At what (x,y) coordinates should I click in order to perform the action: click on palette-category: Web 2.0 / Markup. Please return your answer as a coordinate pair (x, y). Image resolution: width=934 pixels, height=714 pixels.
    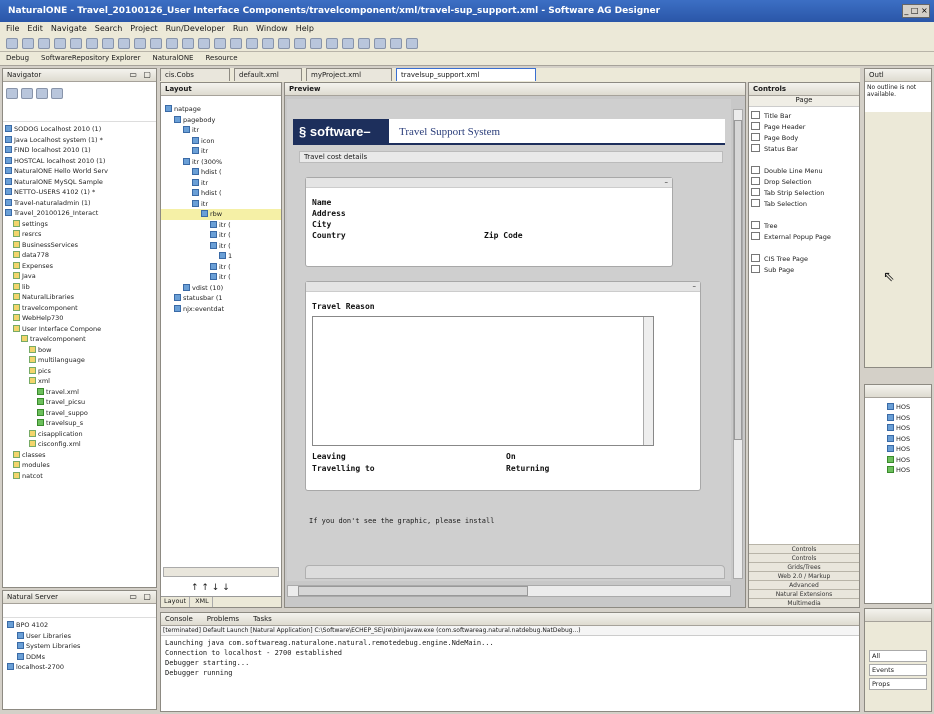
    Looking at the image, I should click on (804, 575).